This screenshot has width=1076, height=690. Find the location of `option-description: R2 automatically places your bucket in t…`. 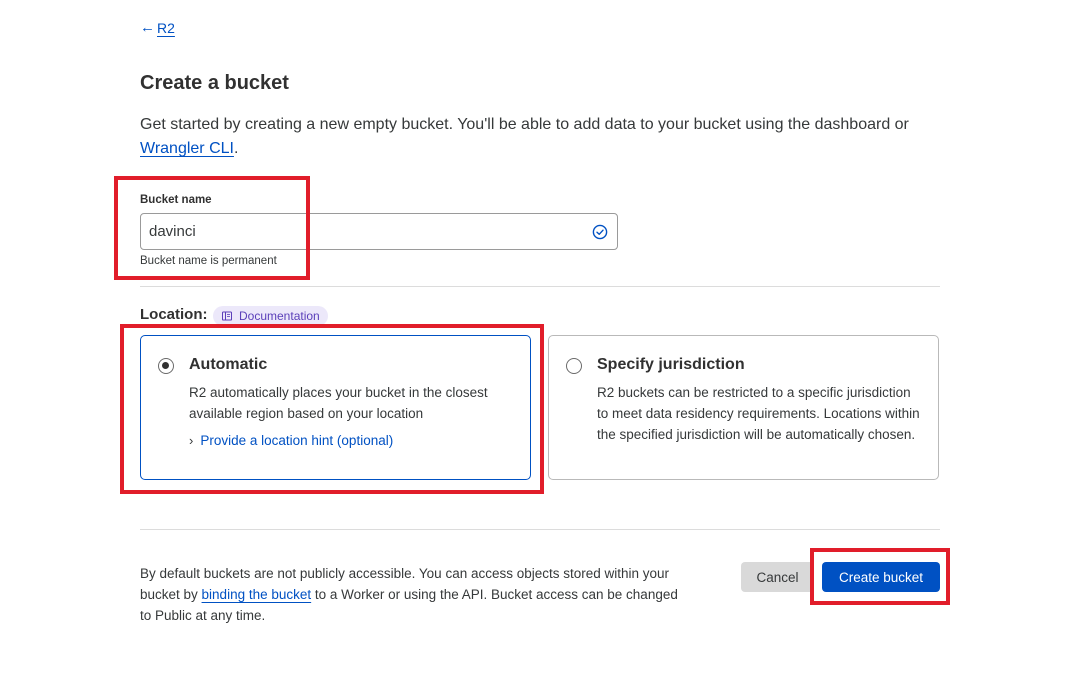

option-description: R2 automatically places your bucket in t… is located at coordinates (338, 403).